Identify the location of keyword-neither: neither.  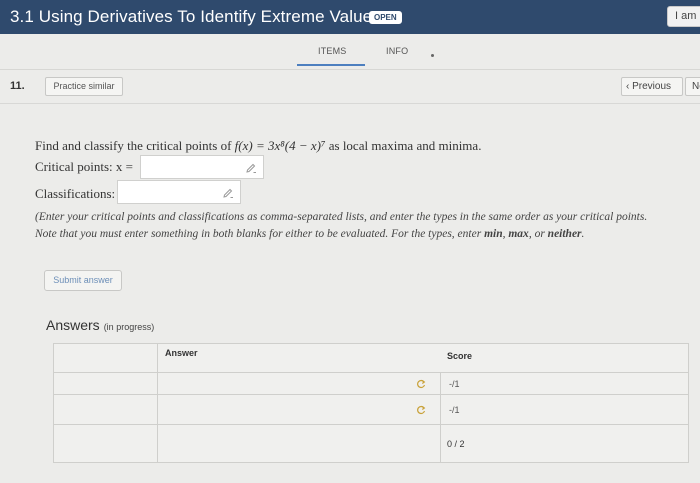
(564, 234).